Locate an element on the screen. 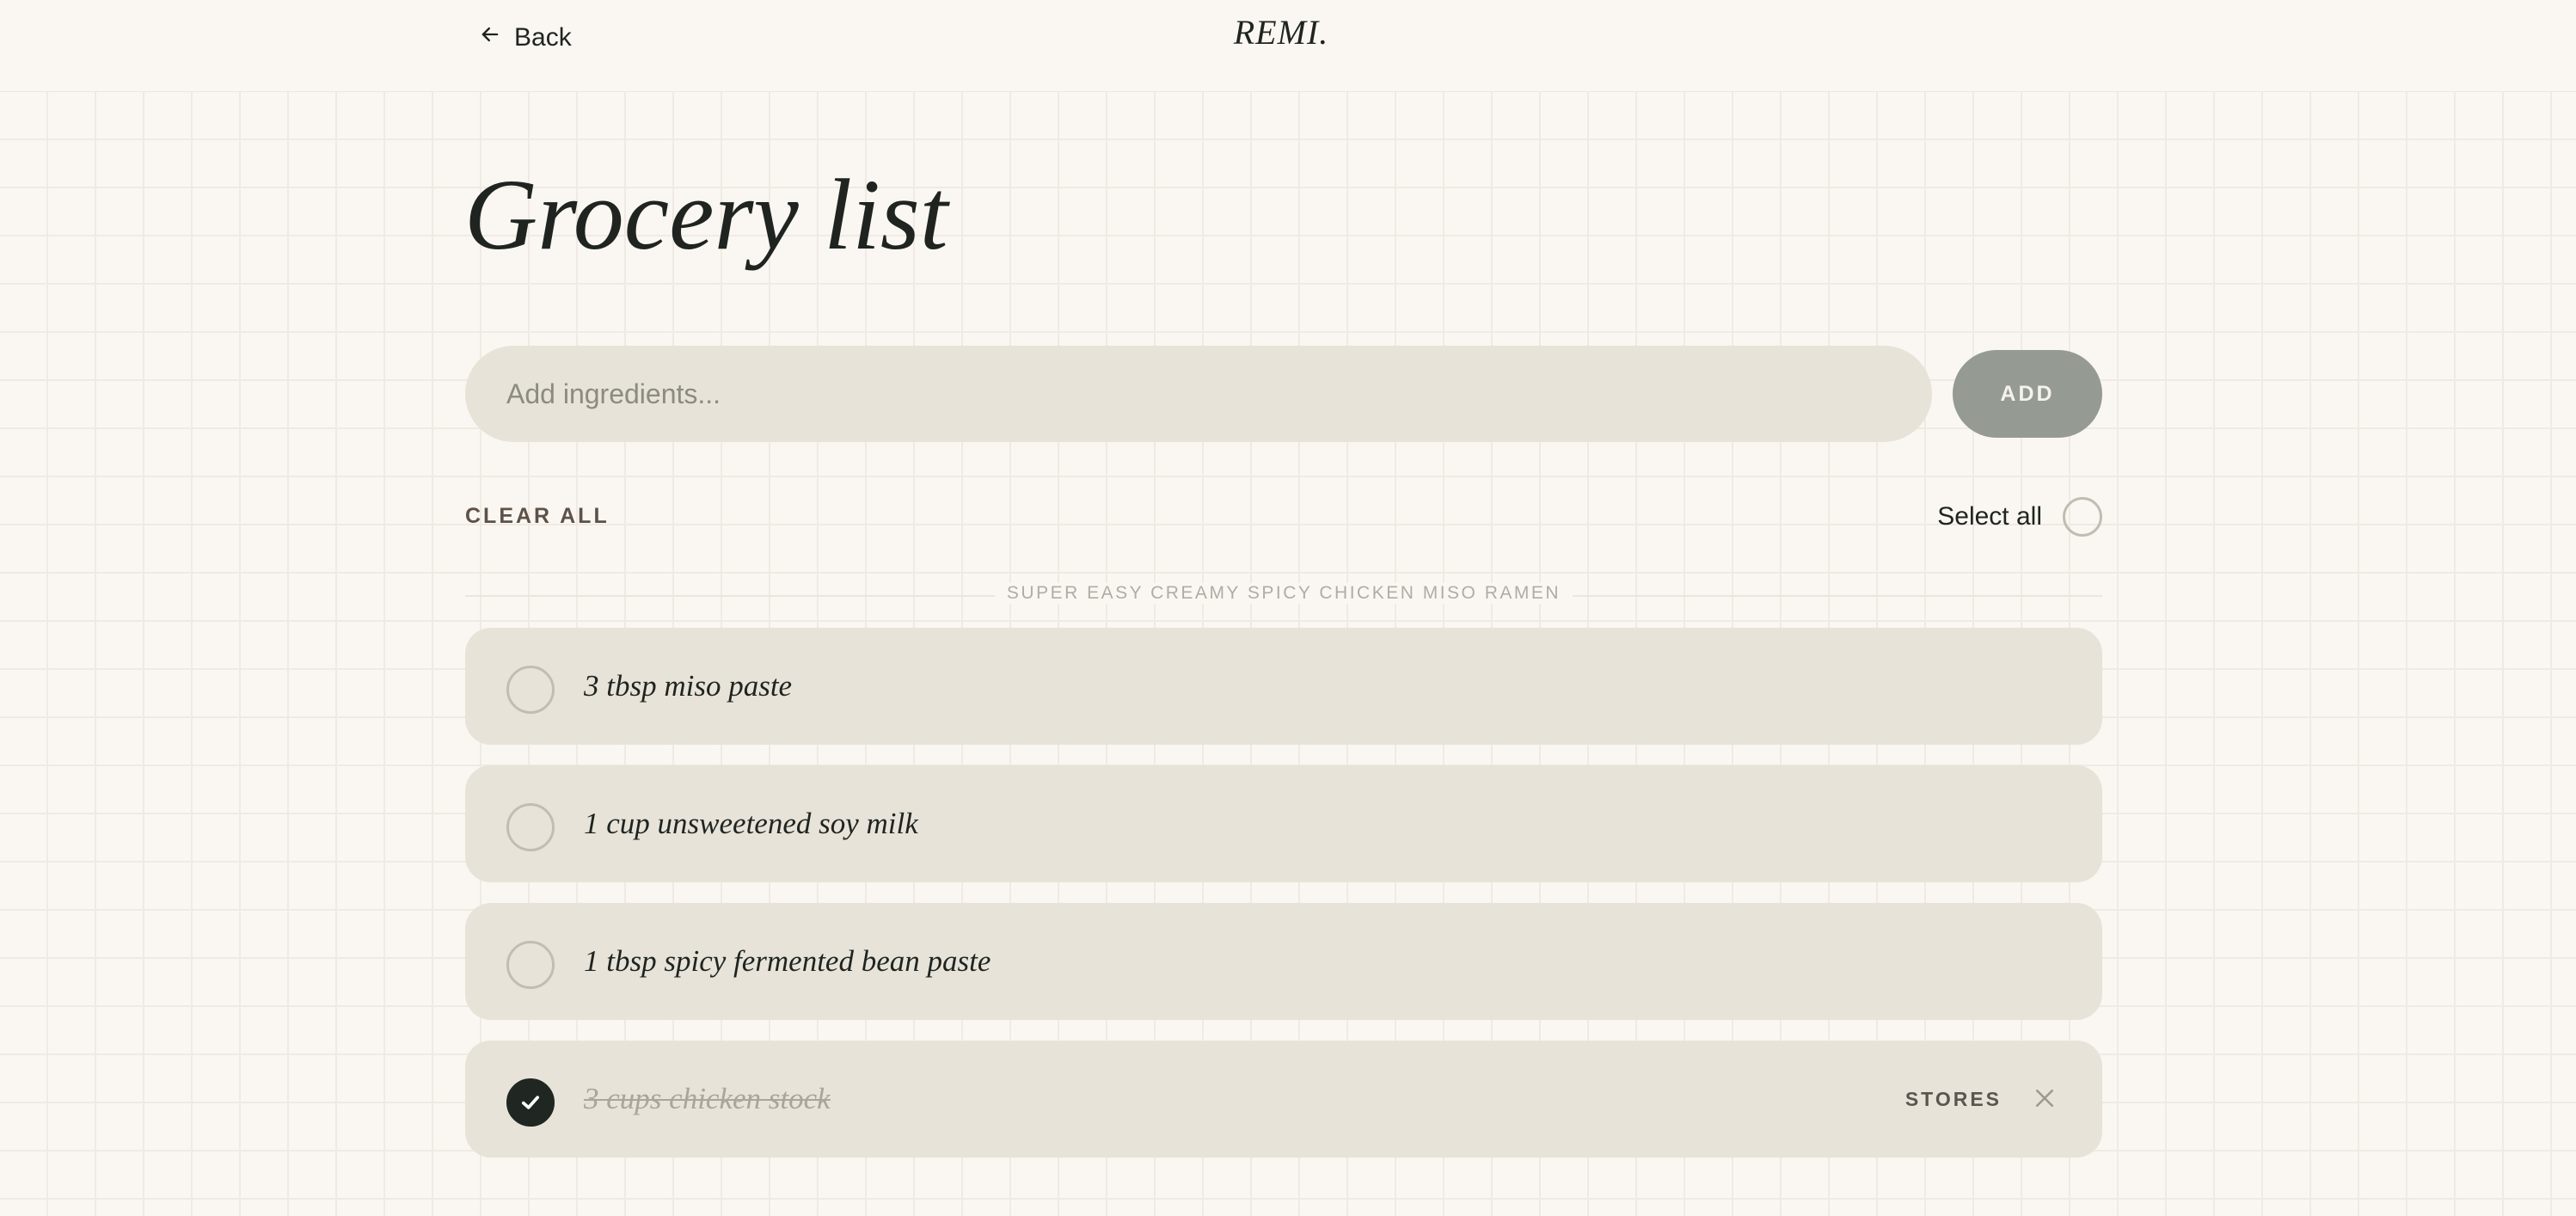 This screenshot has width=2576, height=1216. page-title: Grocery list is located at coordinates (706, 214).